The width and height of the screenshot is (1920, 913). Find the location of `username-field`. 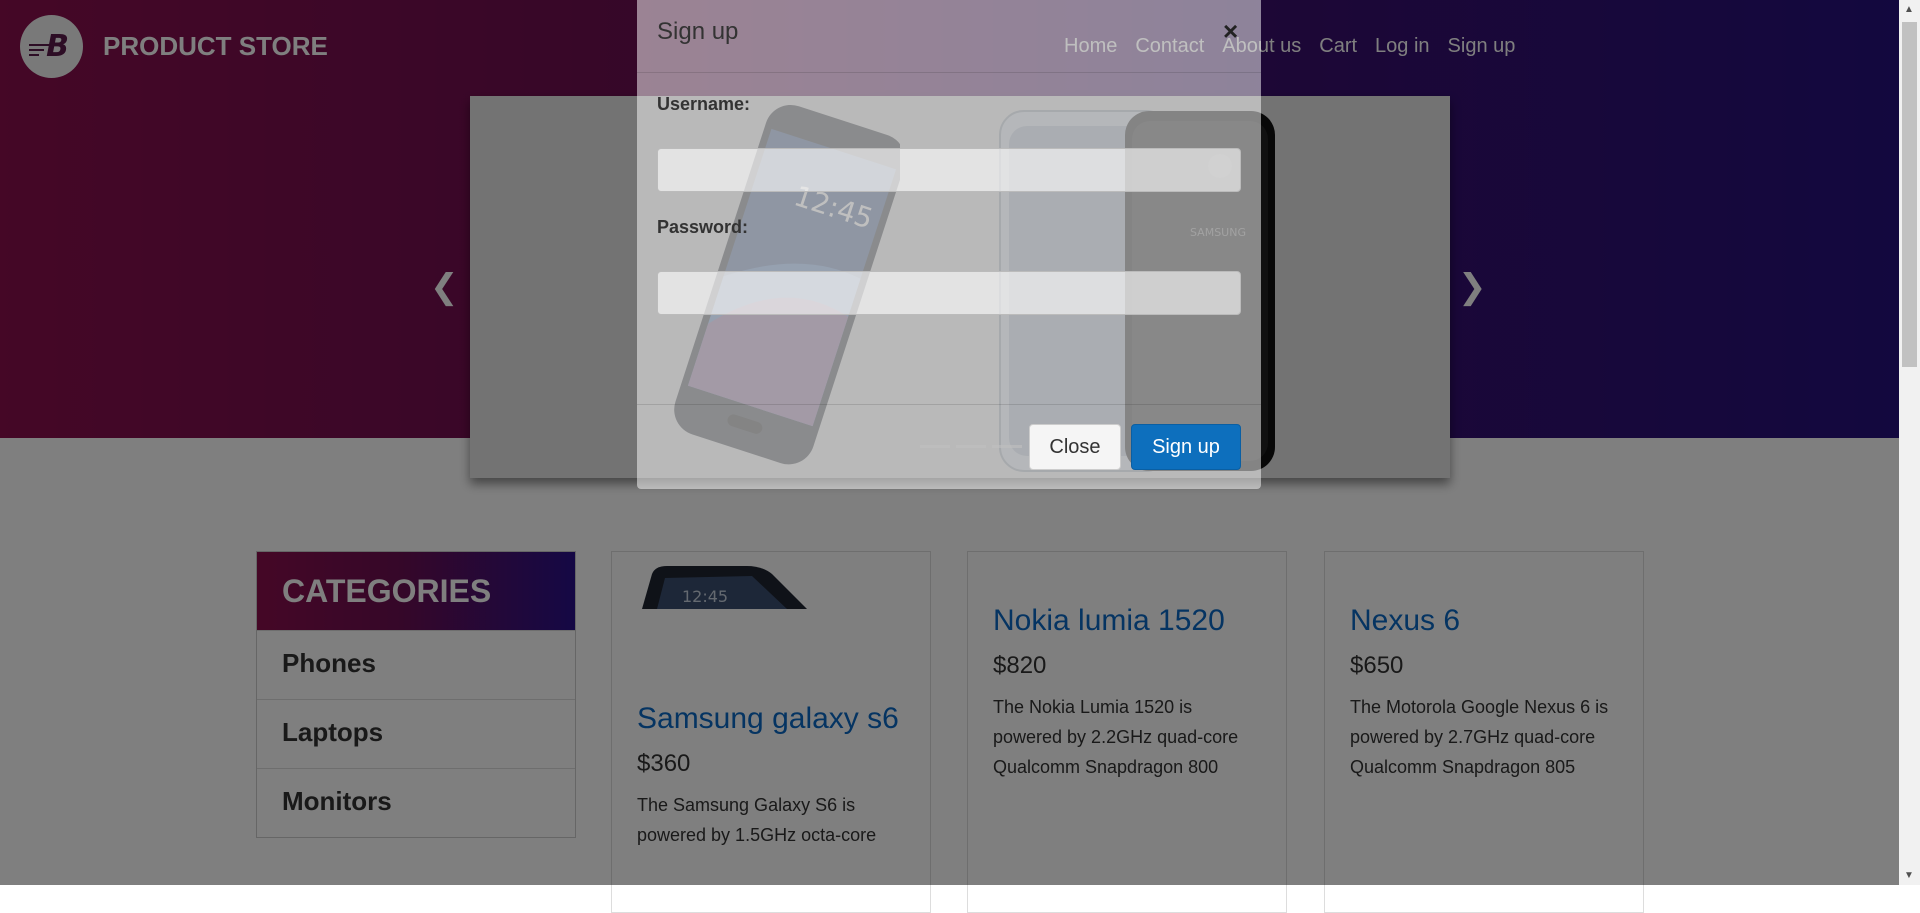

username-field is located at coordinates (949, 170).